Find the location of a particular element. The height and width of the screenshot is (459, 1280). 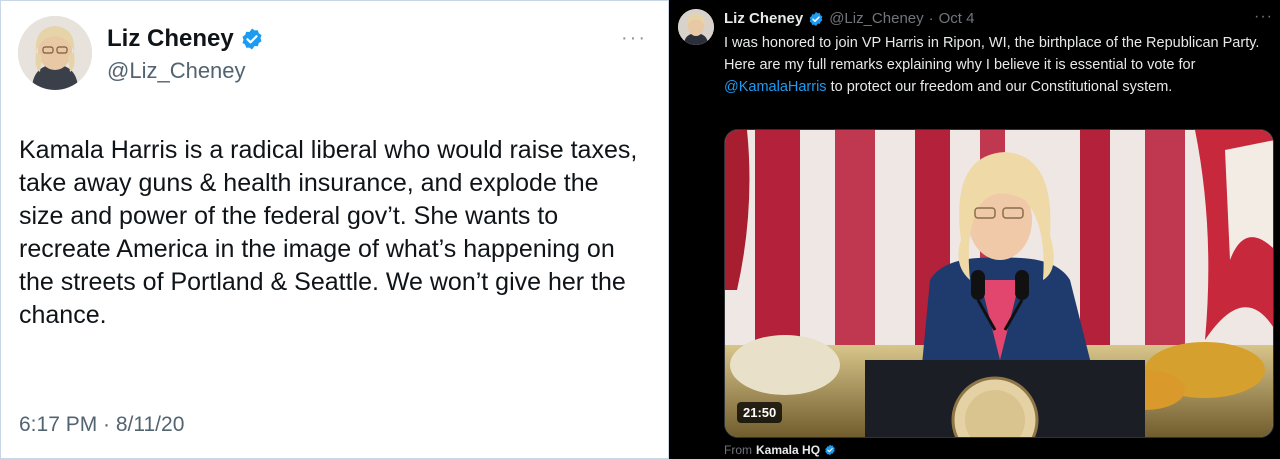

tweet-date: Oct 4 is located at coordinates (957, 18).